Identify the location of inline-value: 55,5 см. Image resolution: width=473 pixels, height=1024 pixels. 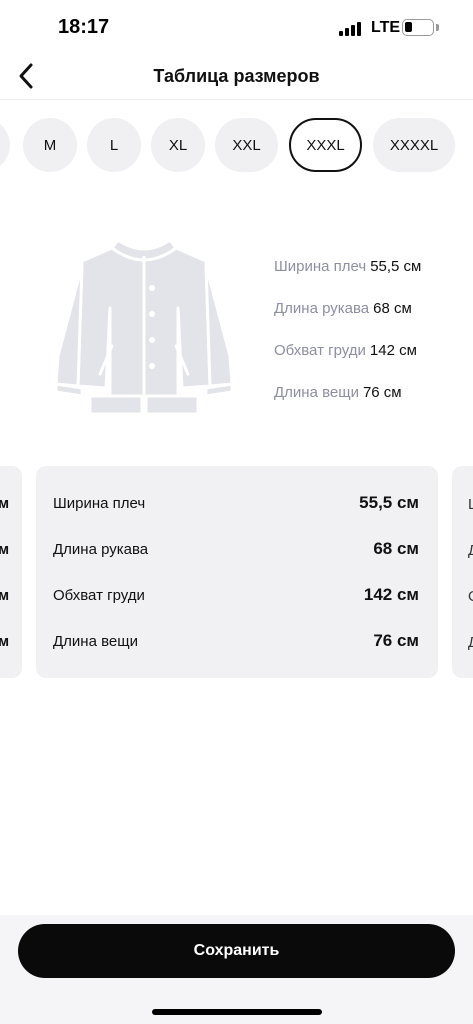
(396, 266).